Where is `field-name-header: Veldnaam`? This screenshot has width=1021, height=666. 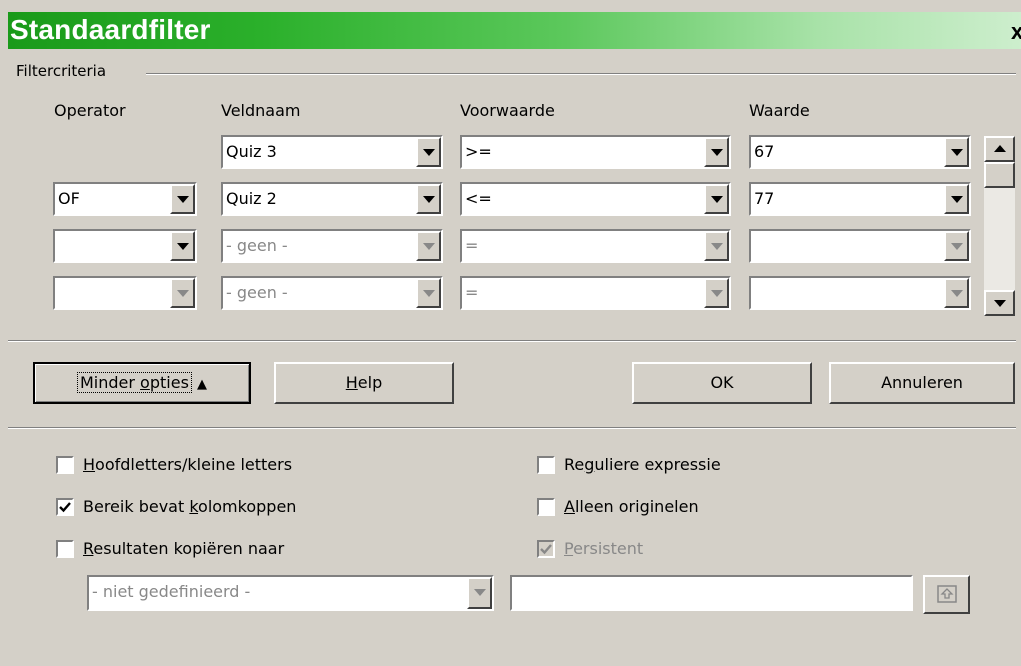
field-name-header: Veldnaam is located at coordinates (261, 110).